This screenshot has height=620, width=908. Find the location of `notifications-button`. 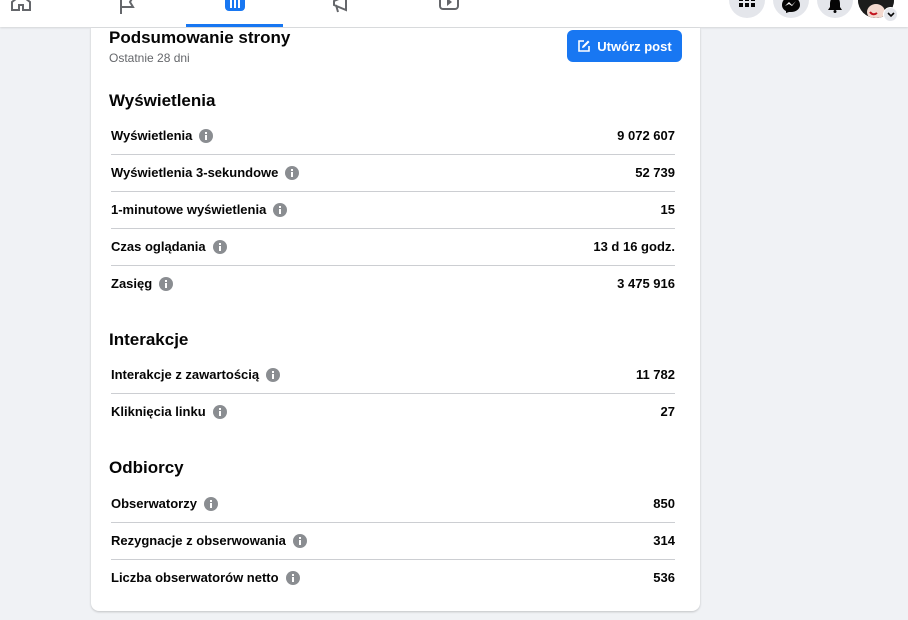

notifications-button is located at coordinates (835, 9).